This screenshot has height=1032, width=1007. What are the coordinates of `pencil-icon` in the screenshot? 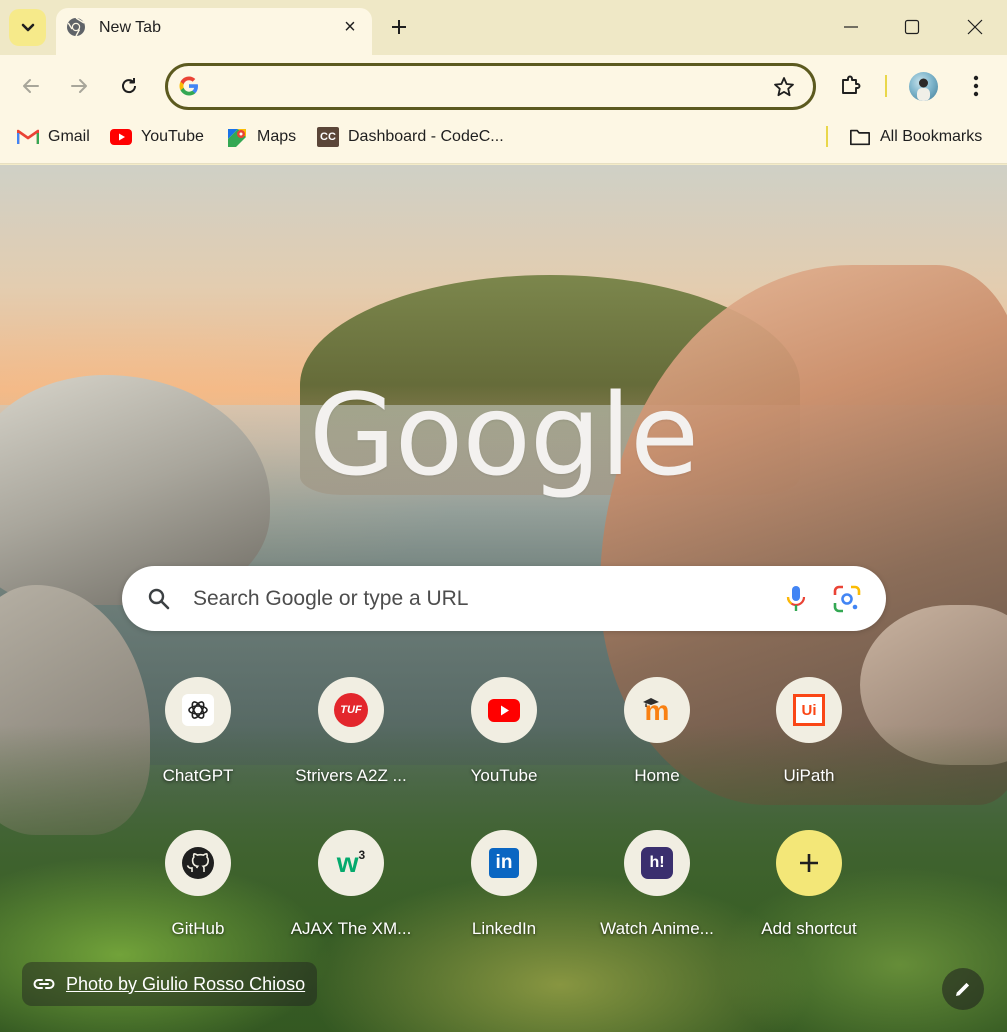 It's located at (963, 989).